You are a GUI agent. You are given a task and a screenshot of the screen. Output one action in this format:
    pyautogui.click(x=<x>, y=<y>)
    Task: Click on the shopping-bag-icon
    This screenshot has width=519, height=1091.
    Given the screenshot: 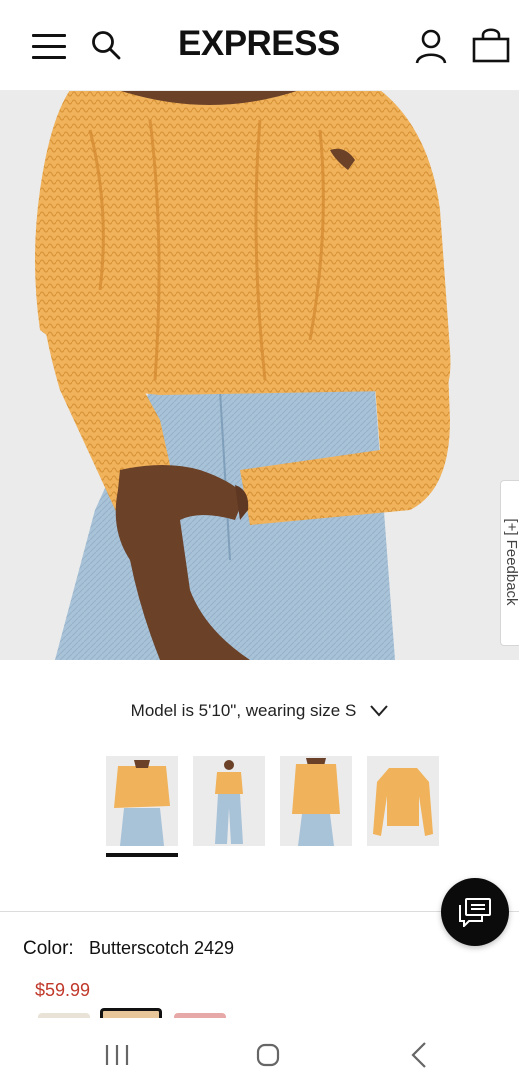 What is the action you would take?
    pyautogui.click(x=491, y=45)
    